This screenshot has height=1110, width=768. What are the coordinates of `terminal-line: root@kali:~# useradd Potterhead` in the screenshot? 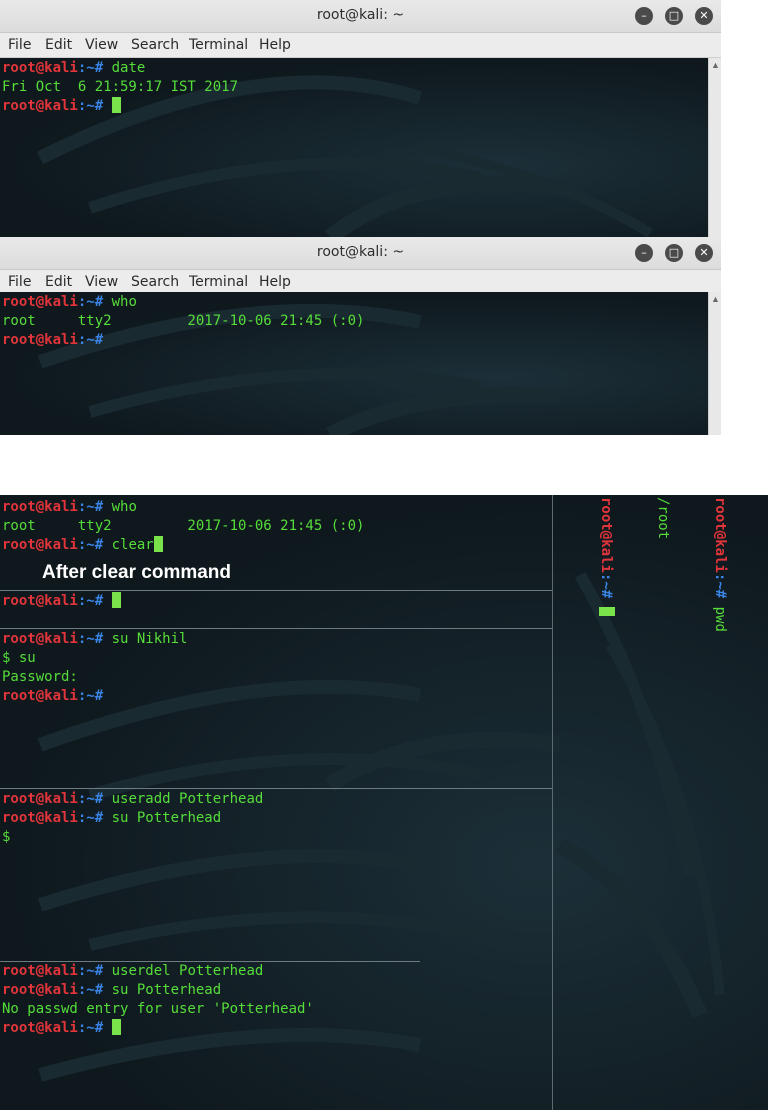 It's located at (133, 799).